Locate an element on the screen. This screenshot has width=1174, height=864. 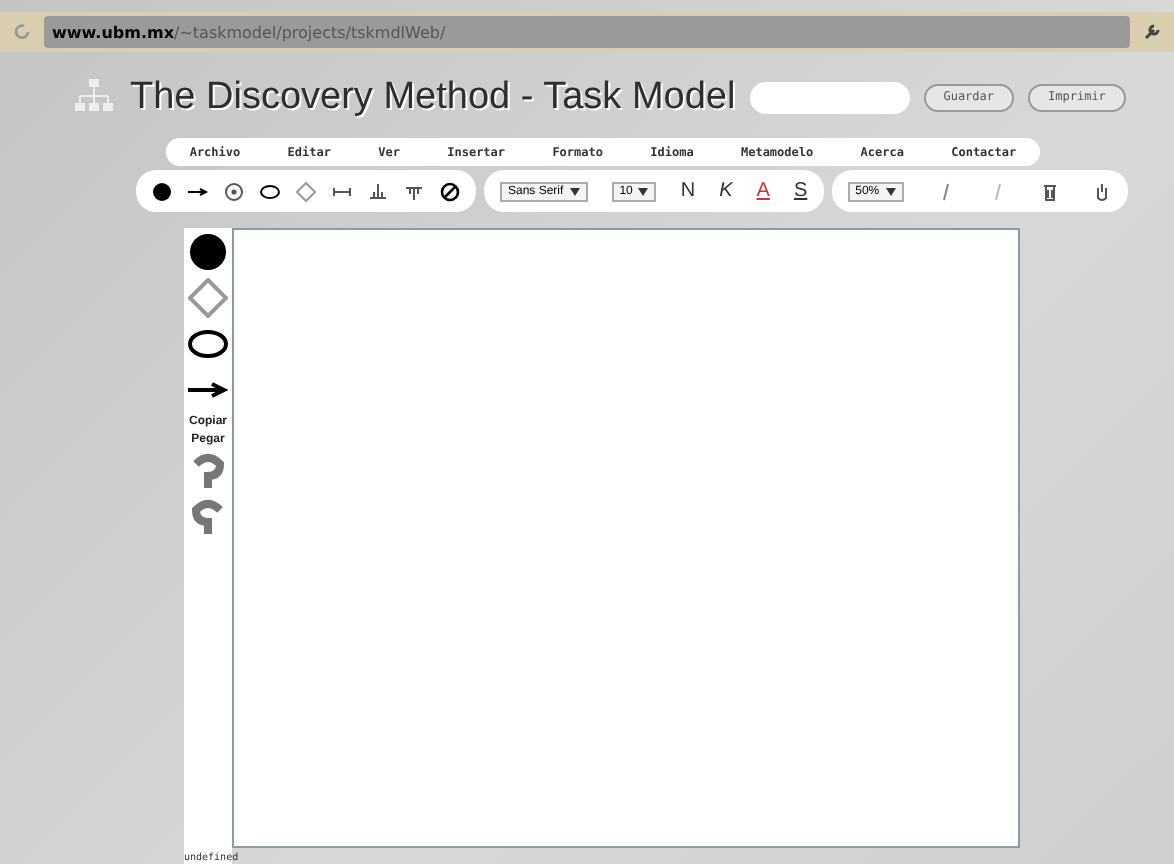
bold-button: N is located at coordinates (688, 191).